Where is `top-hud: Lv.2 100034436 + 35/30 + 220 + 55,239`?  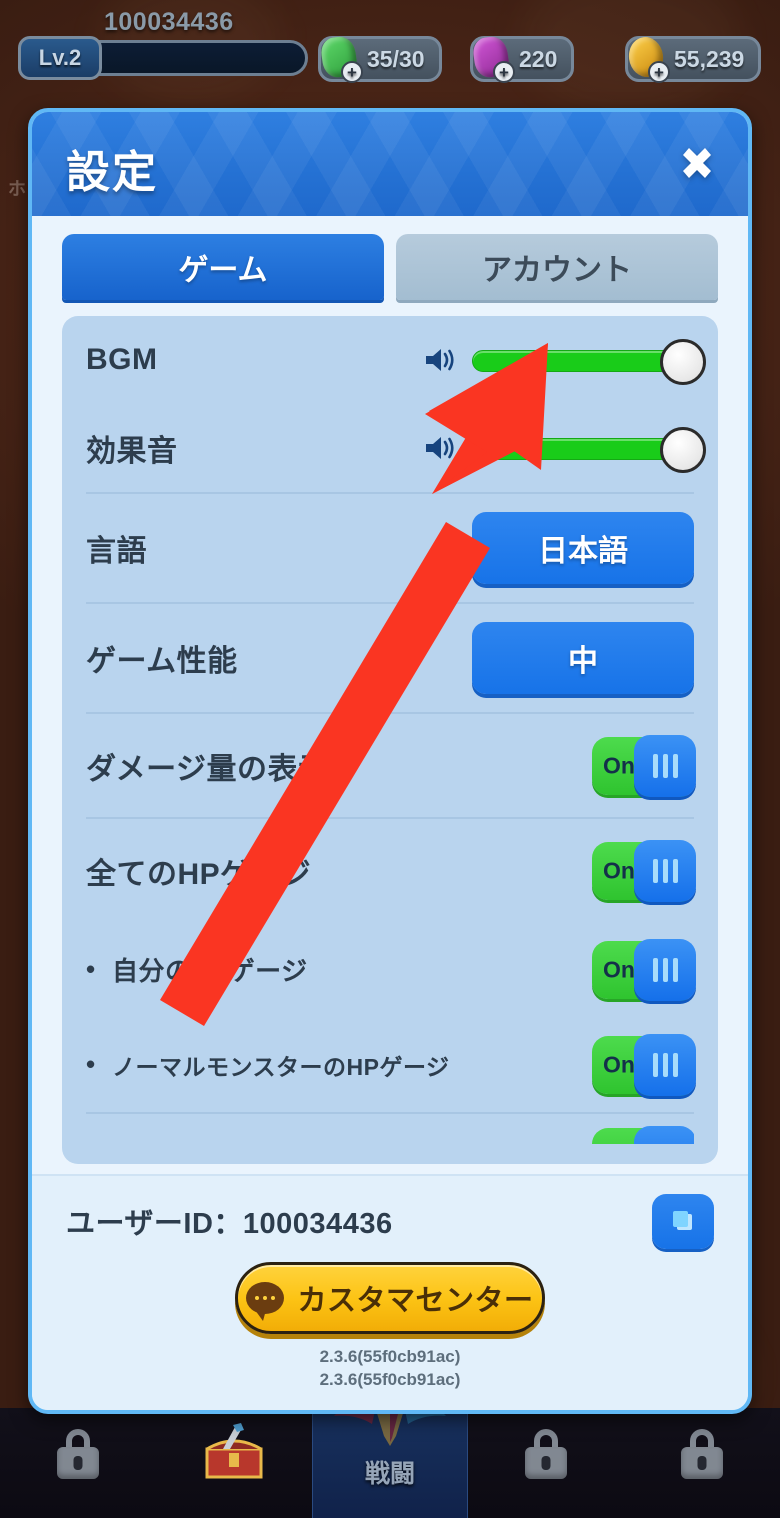
top-hud: Lv.2 100034436 + 35/30 + 220 + 55,239 is located at coordinates (390, 52).